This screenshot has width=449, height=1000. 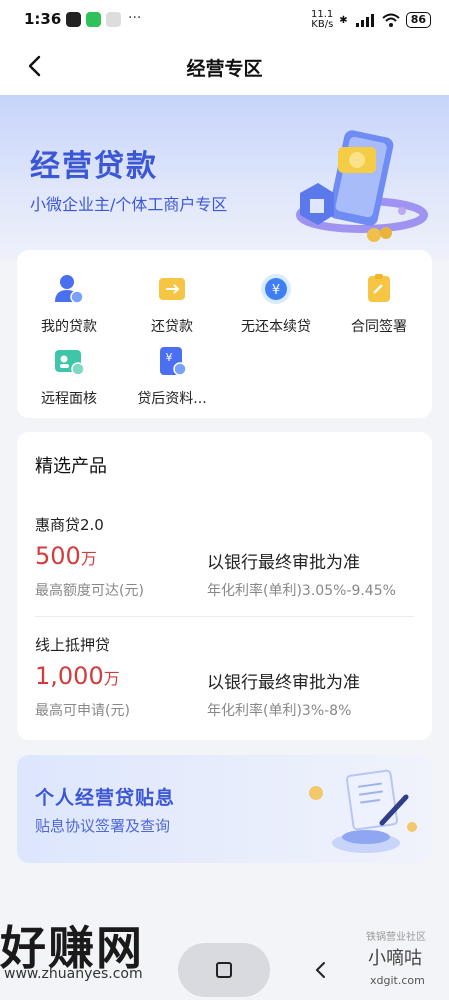 What do you see at coordinates (93, 19) in the screenshot?
I see `wechat-icon` at bounding box center [93, 19].